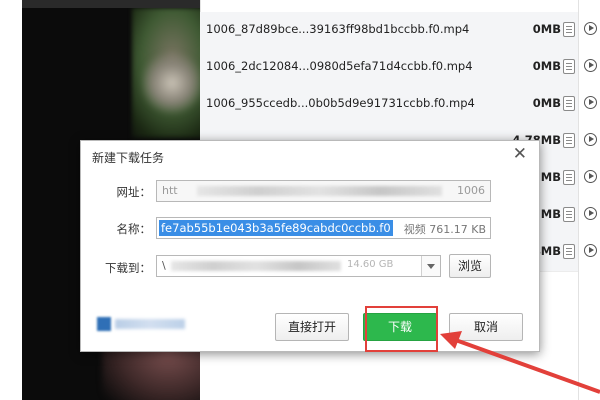  I want to click on open-directly-button: 直接打开, so click(312, 327).